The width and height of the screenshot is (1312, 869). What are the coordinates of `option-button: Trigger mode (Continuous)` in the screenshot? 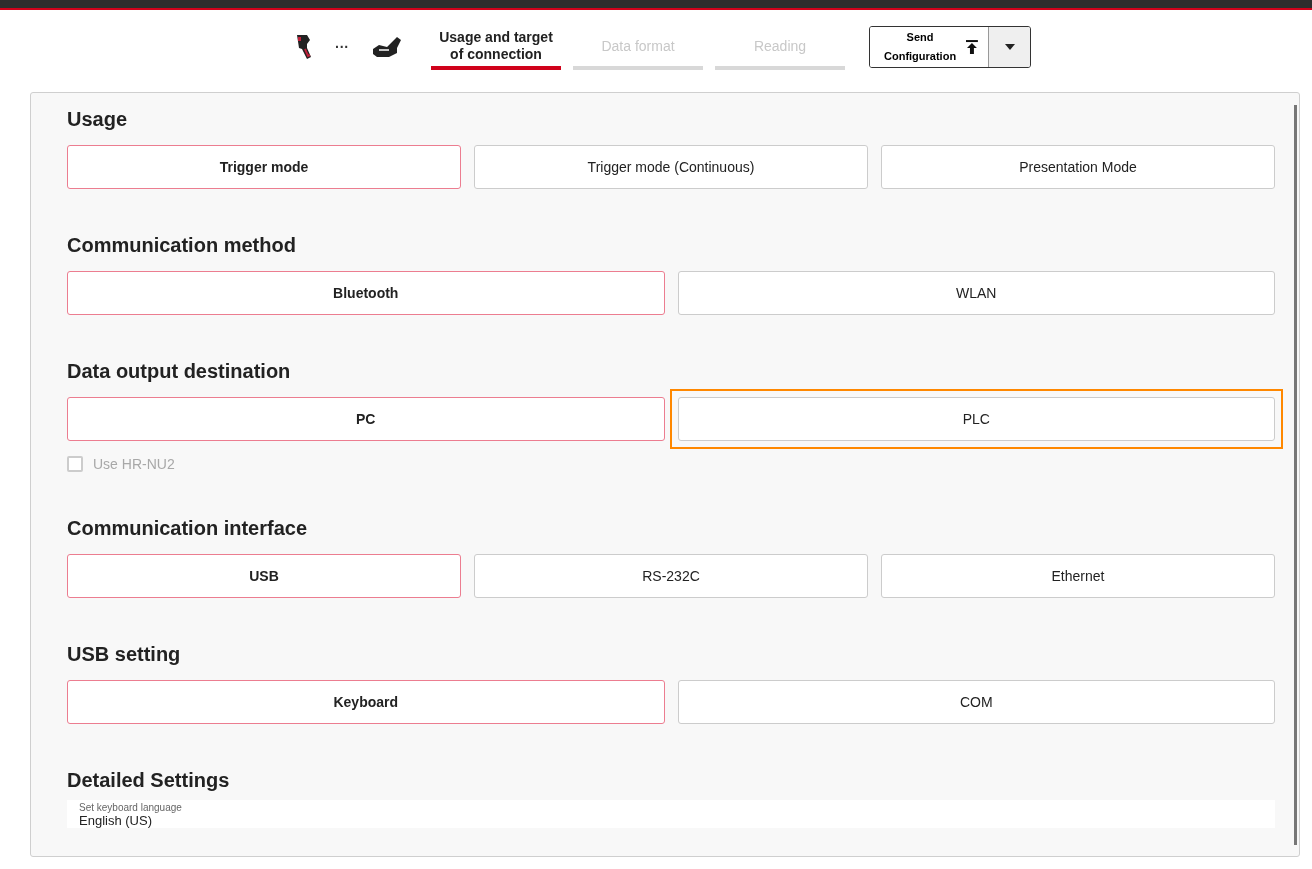 It's located at (671, 167).